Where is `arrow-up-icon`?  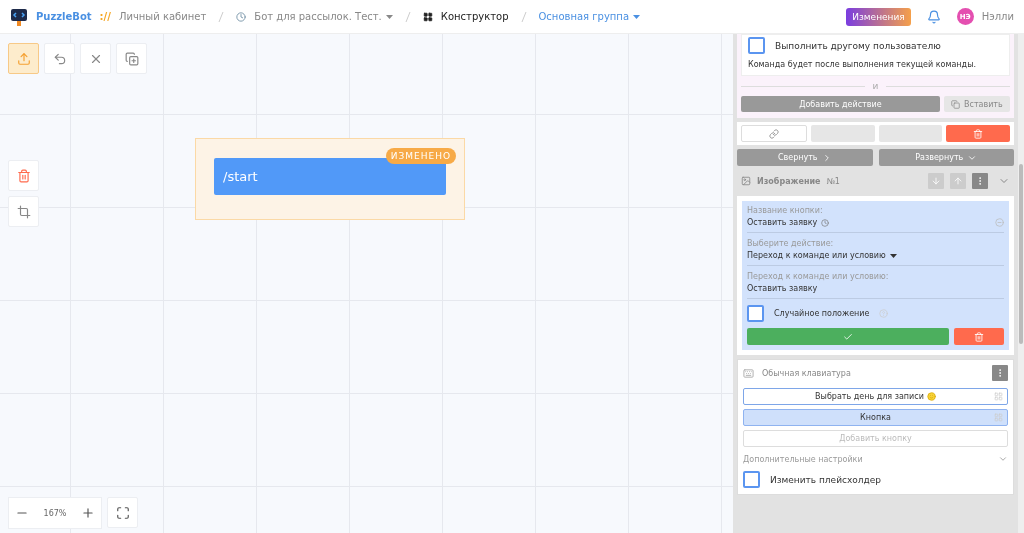 arrow-up-icon is located at coordinates (958, 181).